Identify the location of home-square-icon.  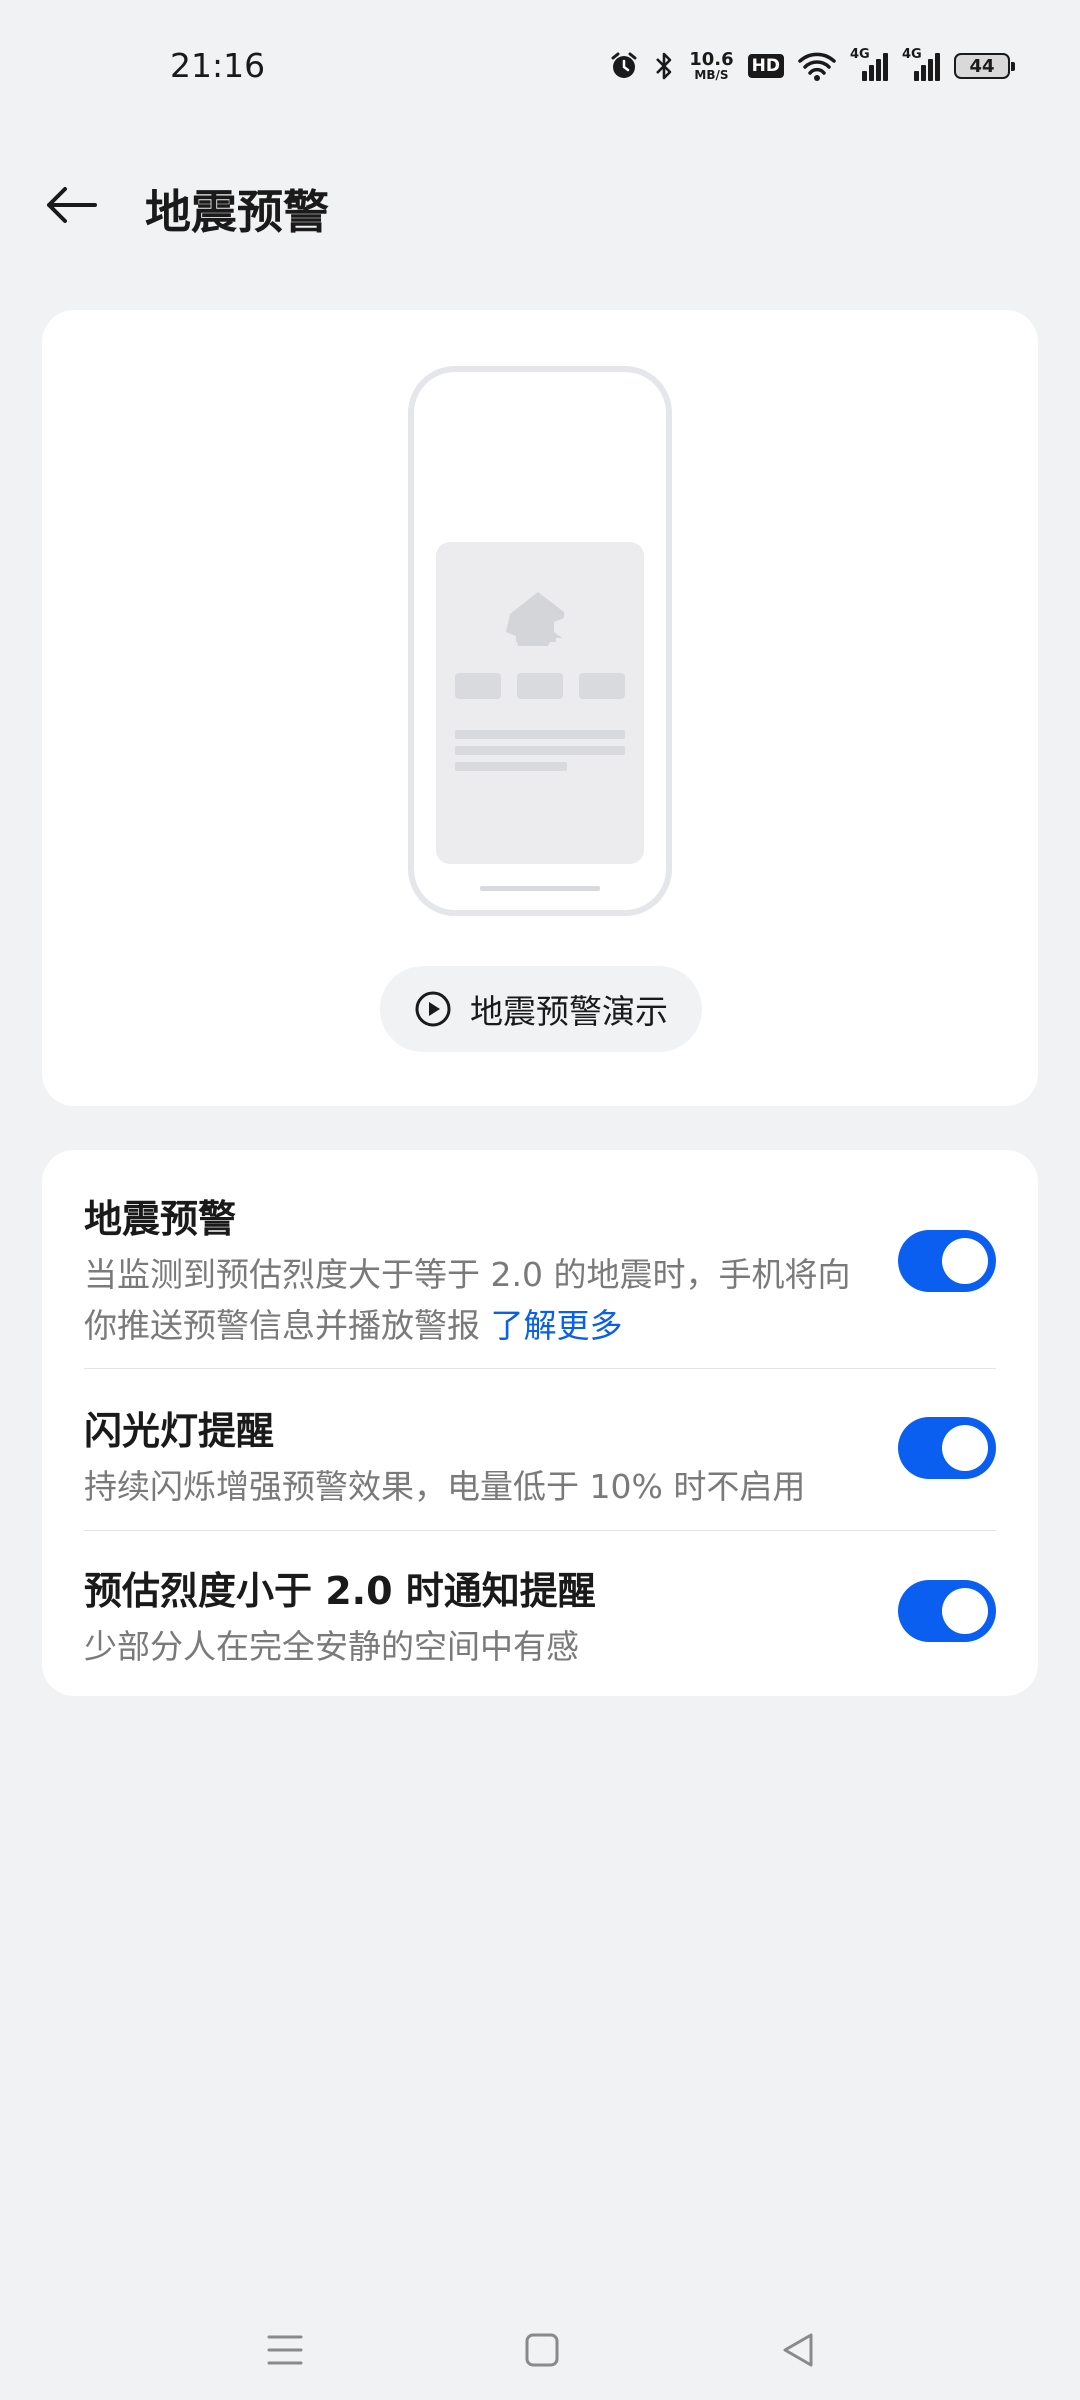
(542, 2350).